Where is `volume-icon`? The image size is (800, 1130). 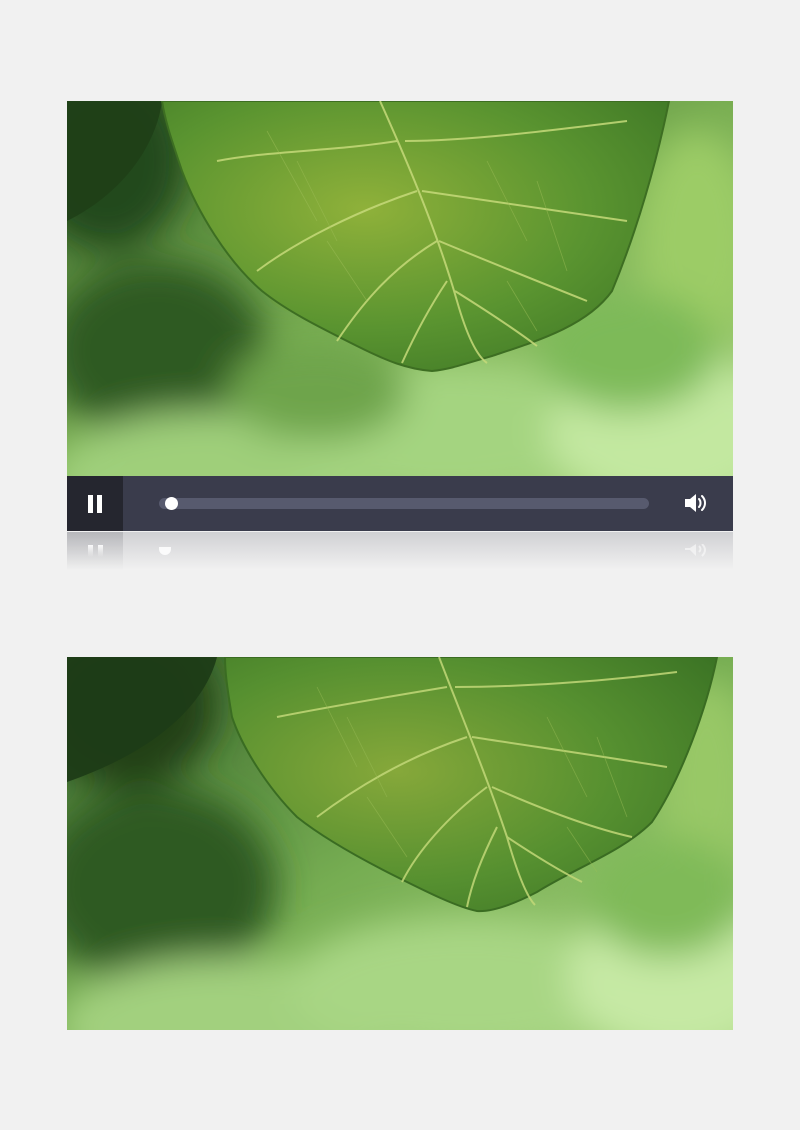 volume-icon is located at coordinates (695, 503).